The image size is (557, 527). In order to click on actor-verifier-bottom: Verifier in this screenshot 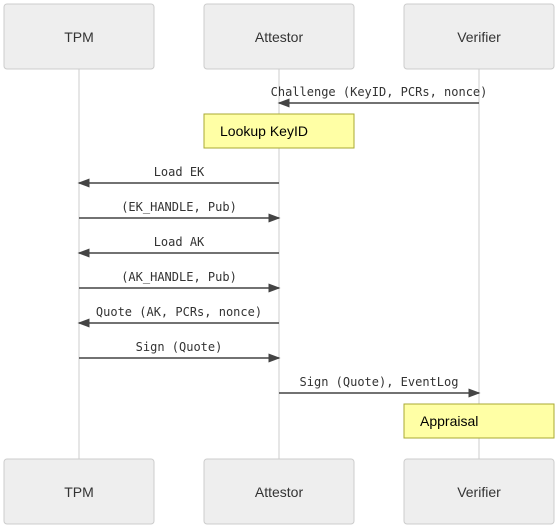, I will do `click(479, 491)`.